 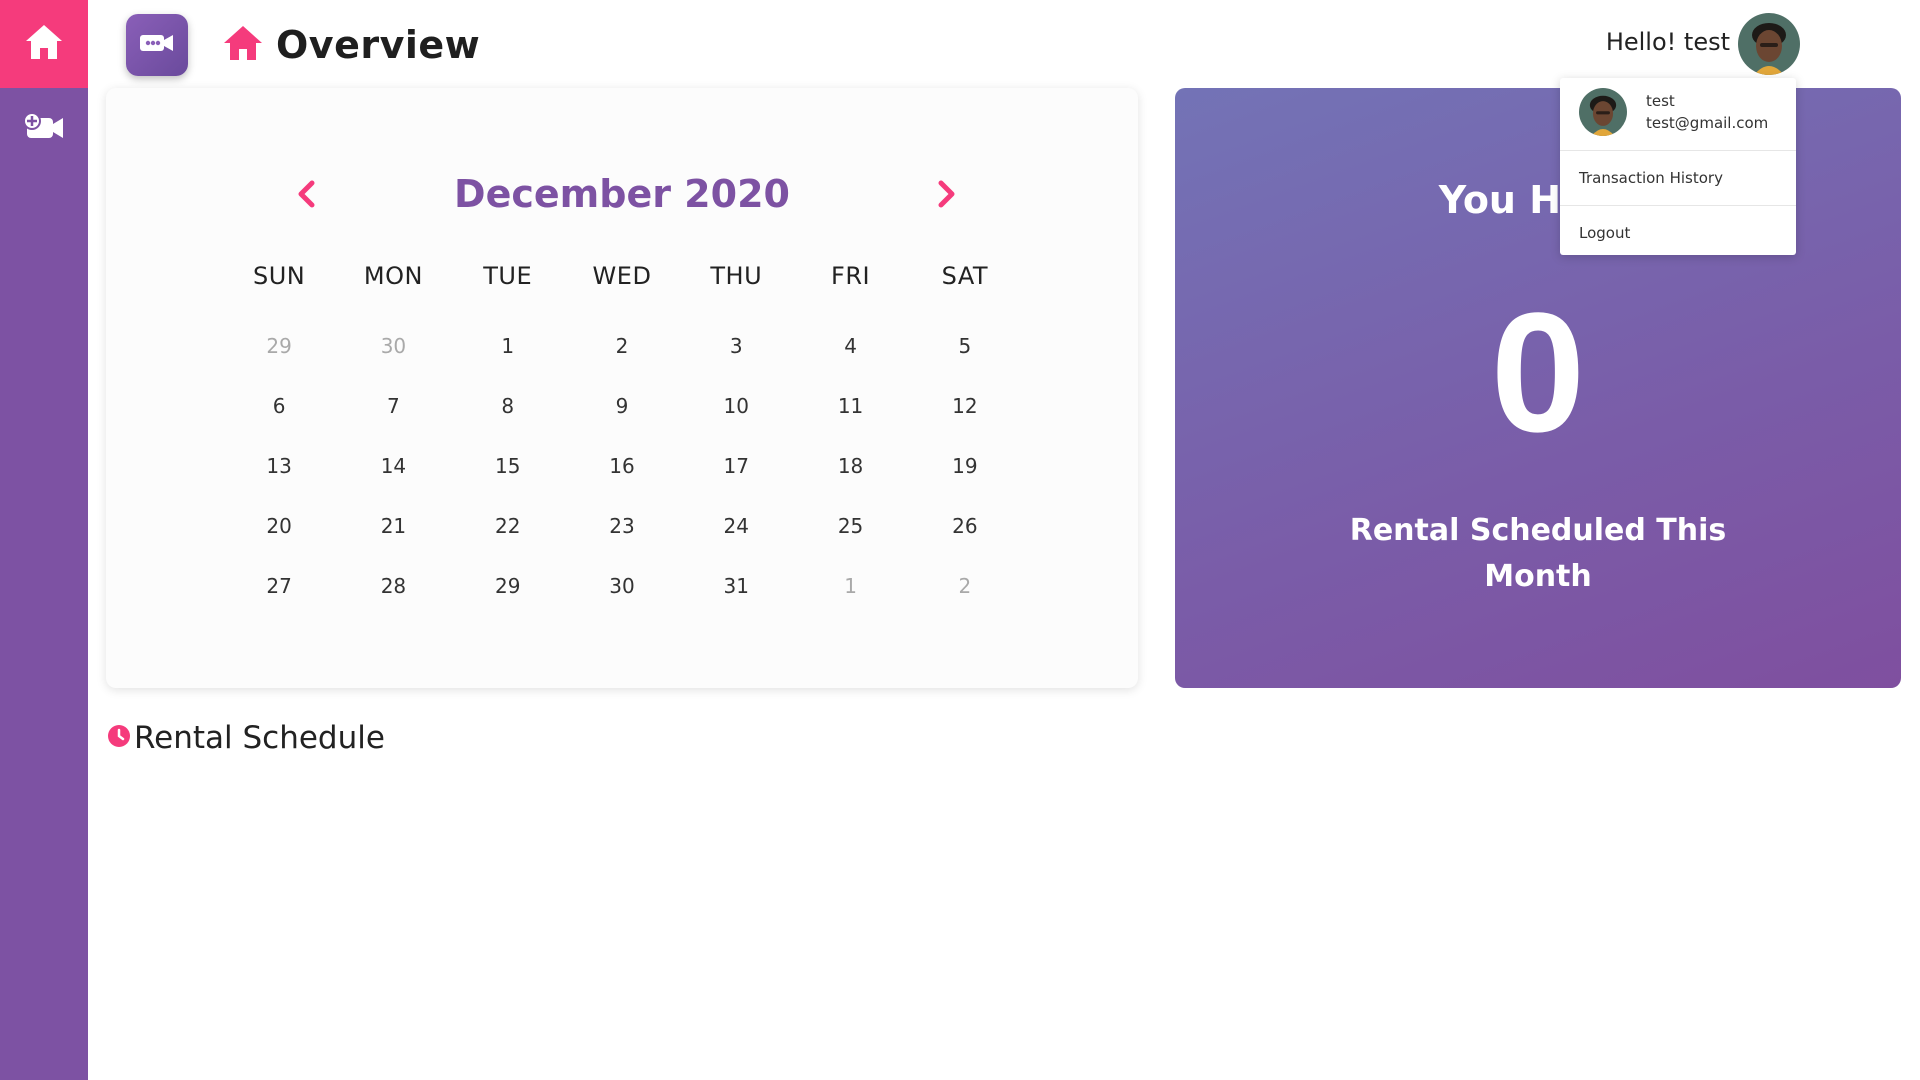 What do you see at coordinates (279, 276) in the screenshot?
I see `weekday-header: SUN` at bounding box center [279, 276].